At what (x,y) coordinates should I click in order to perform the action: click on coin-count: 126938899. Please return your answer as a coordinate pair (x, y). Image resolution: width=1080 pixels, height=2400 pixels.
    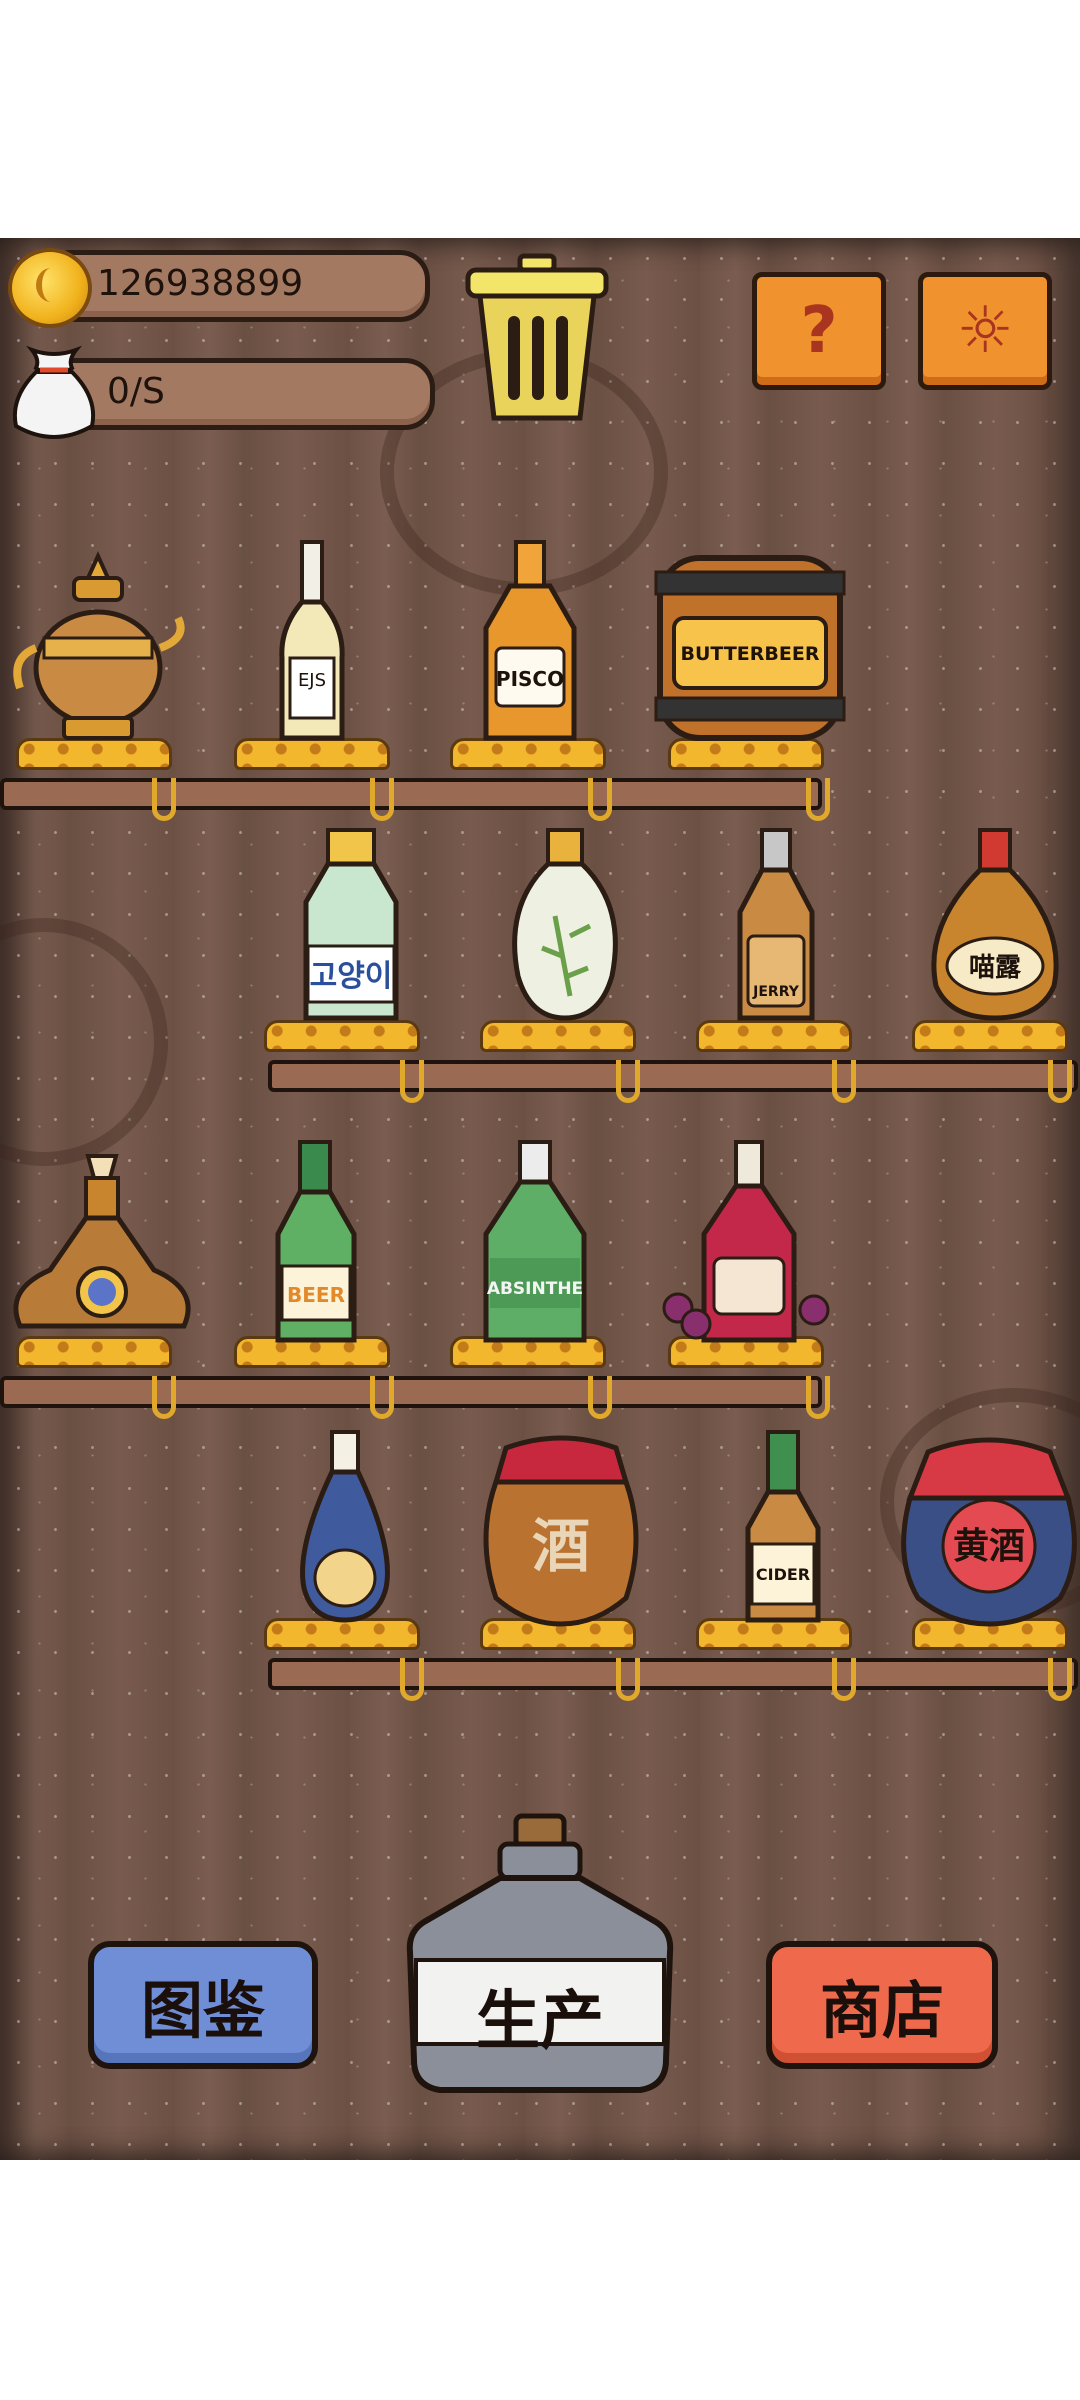
    Looking at the image, I should click on (200, 283).